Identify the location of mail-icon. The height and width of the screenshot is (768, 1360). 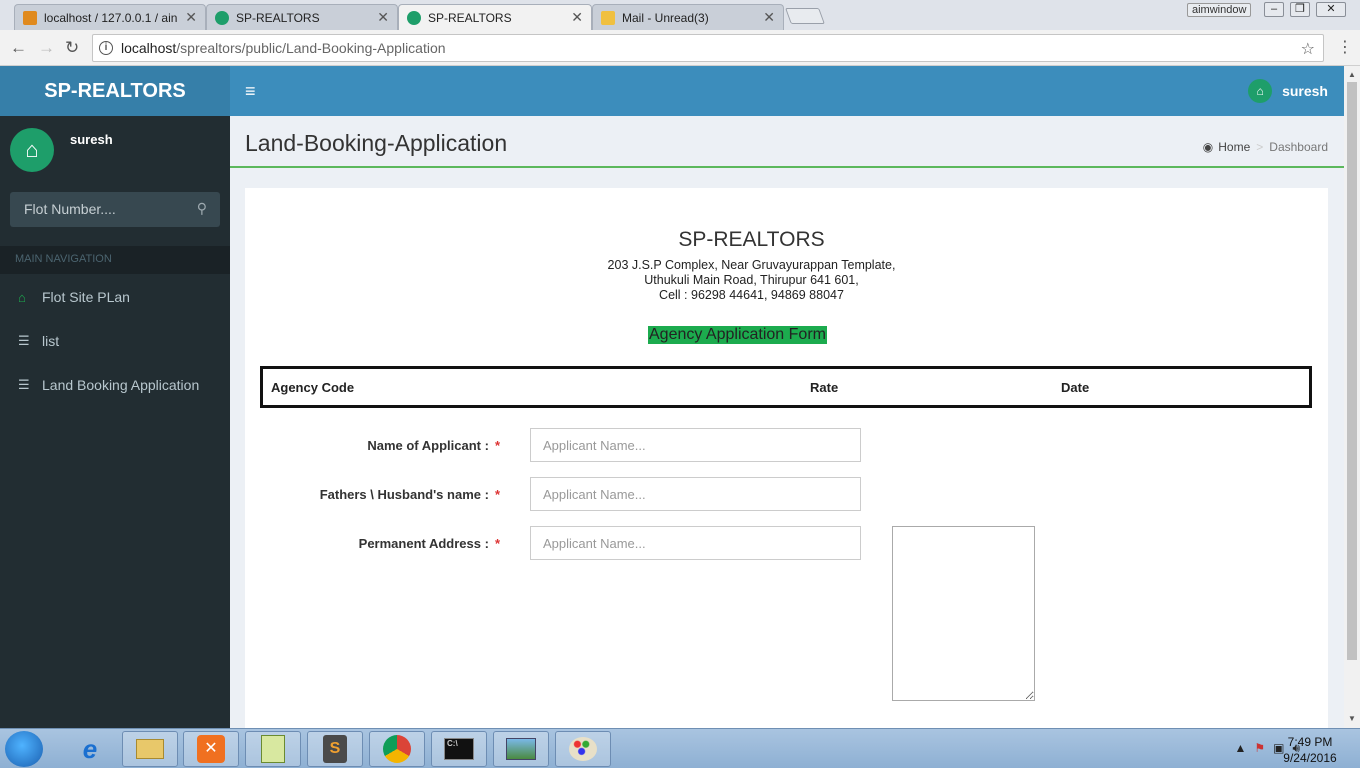
(608, 17).